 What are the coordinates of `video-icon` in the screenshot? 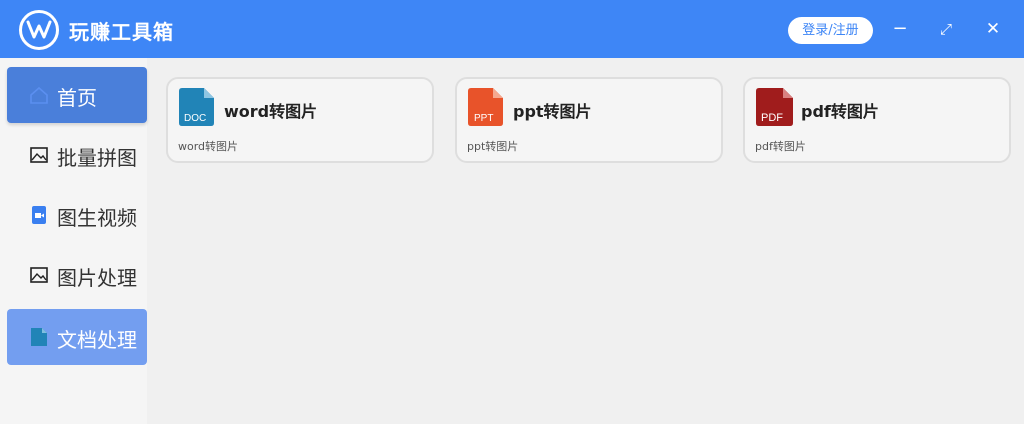 It's located at (39, 215).